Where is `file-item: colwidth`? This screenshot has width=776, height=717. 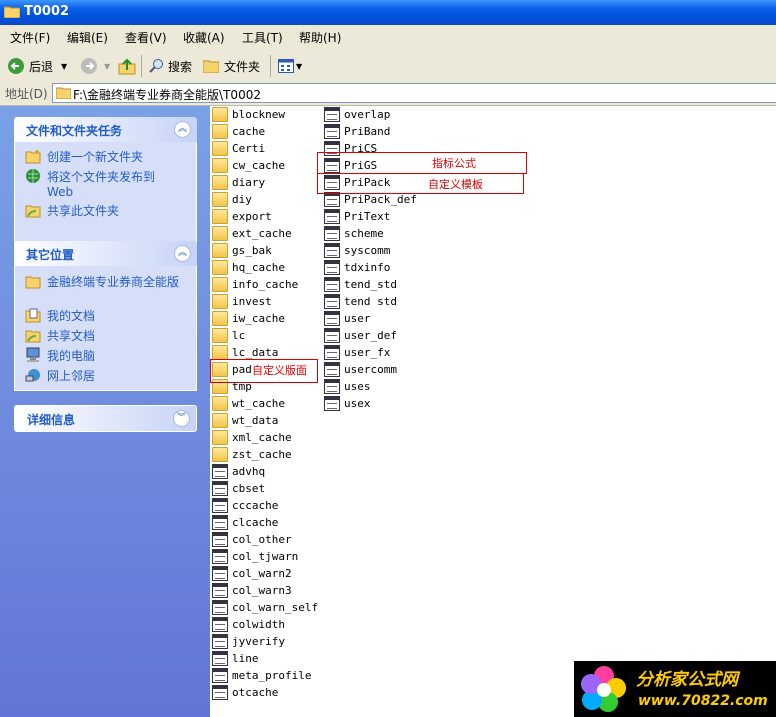 file-item: colwidth is located at coordinates (248, 624).